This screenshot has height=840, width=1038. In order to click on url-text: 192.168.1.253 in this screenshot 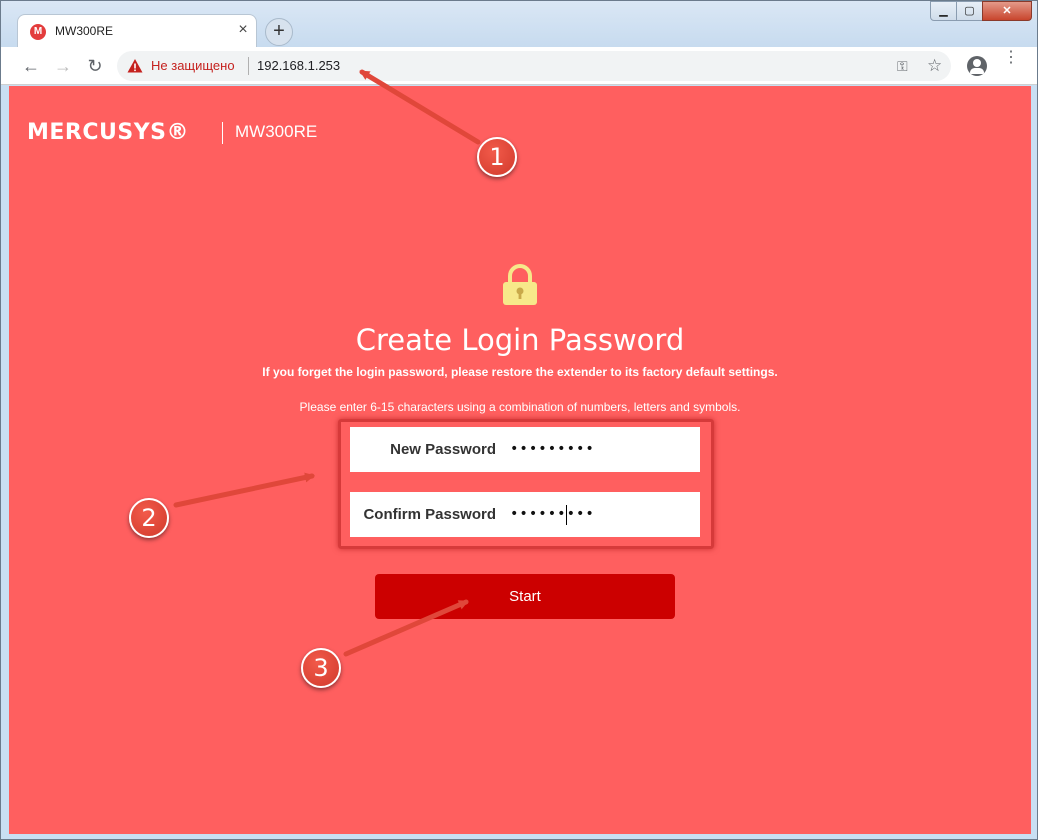, I will do `click(298, 65)`.